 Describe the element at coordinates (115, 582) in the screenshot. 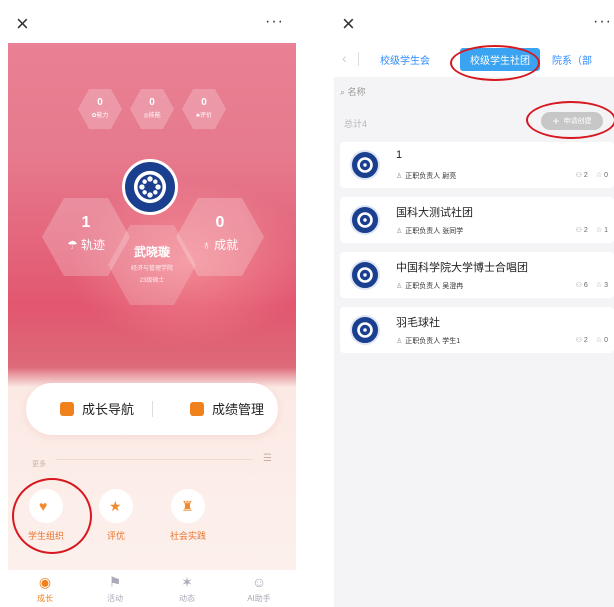

I see `flag-outline-icon: ⚑` at that location.